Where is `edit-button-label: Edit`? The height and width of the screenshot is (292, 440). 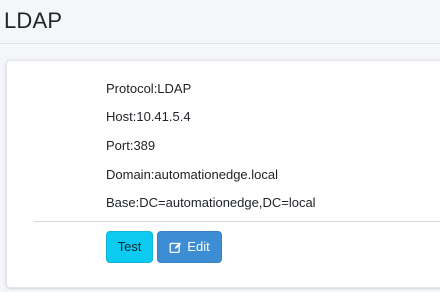
edit-button-label: Edit is located at coordinates (198, 246).